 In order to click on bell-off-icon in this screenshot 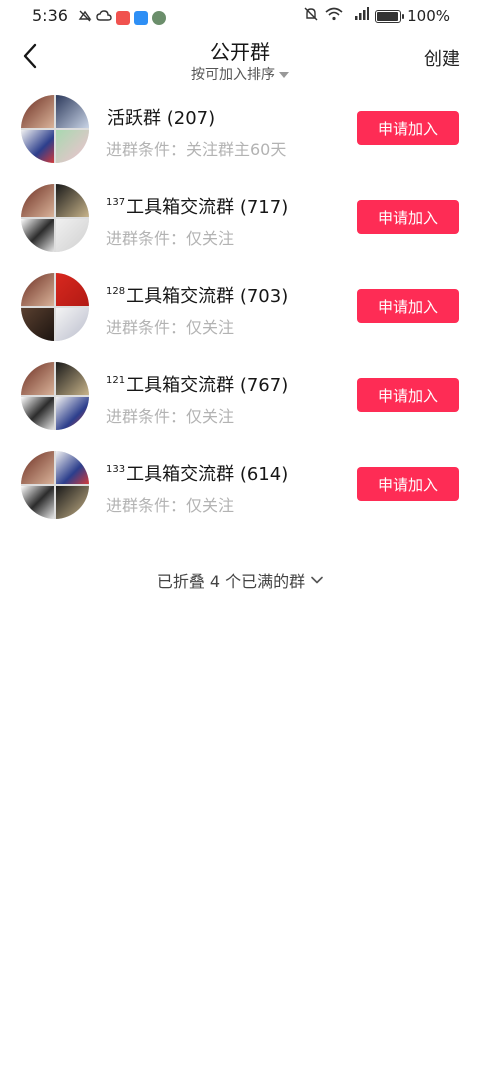, I will do `click(311, 16)`.